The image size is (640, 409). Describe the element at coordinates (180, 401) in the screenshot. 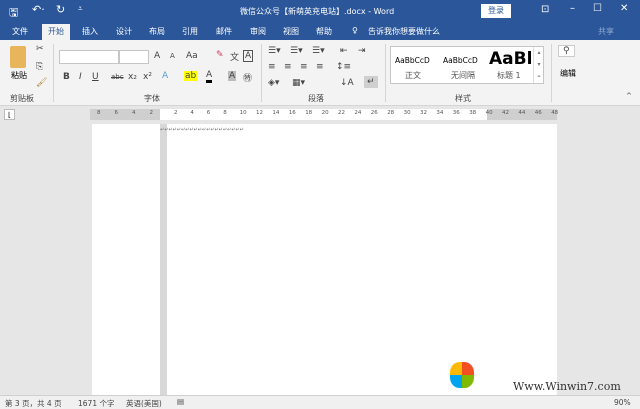

I see `macro-icon: ▤` at that location.